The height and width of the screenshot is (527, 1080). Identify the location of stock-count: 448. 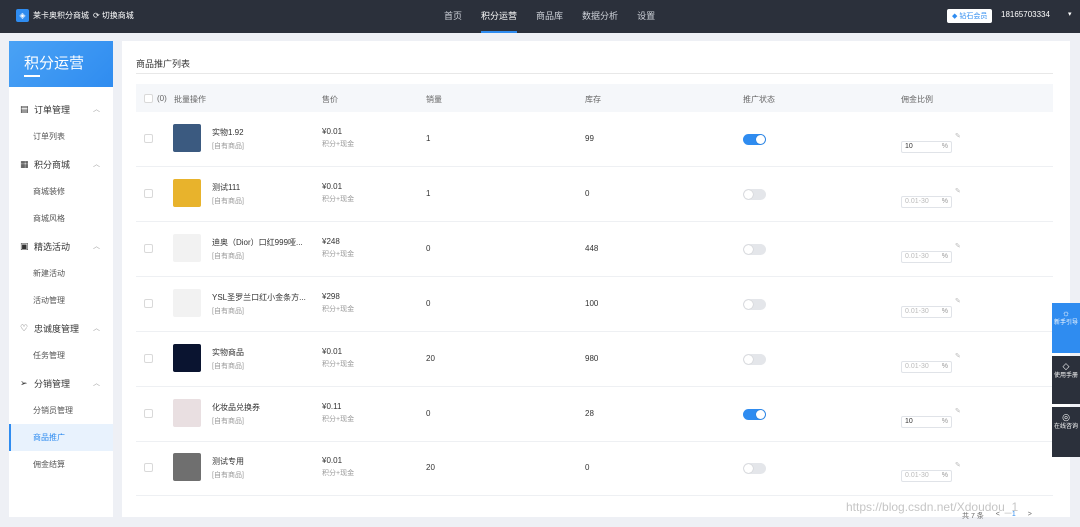
(592, 248).